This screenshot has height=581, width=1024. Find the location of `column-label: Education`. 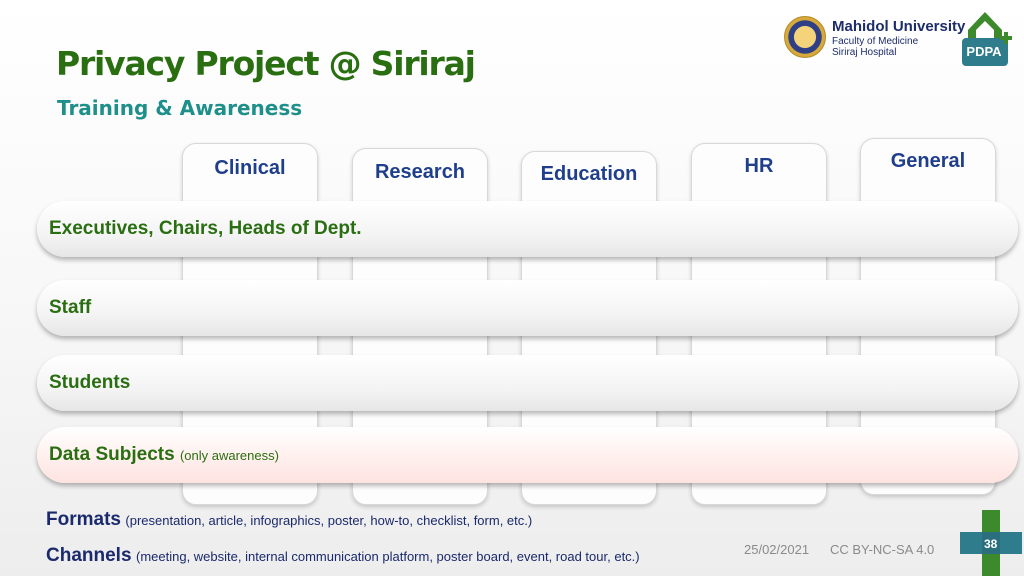

column-label: Education is located at coordinates (589, 174).